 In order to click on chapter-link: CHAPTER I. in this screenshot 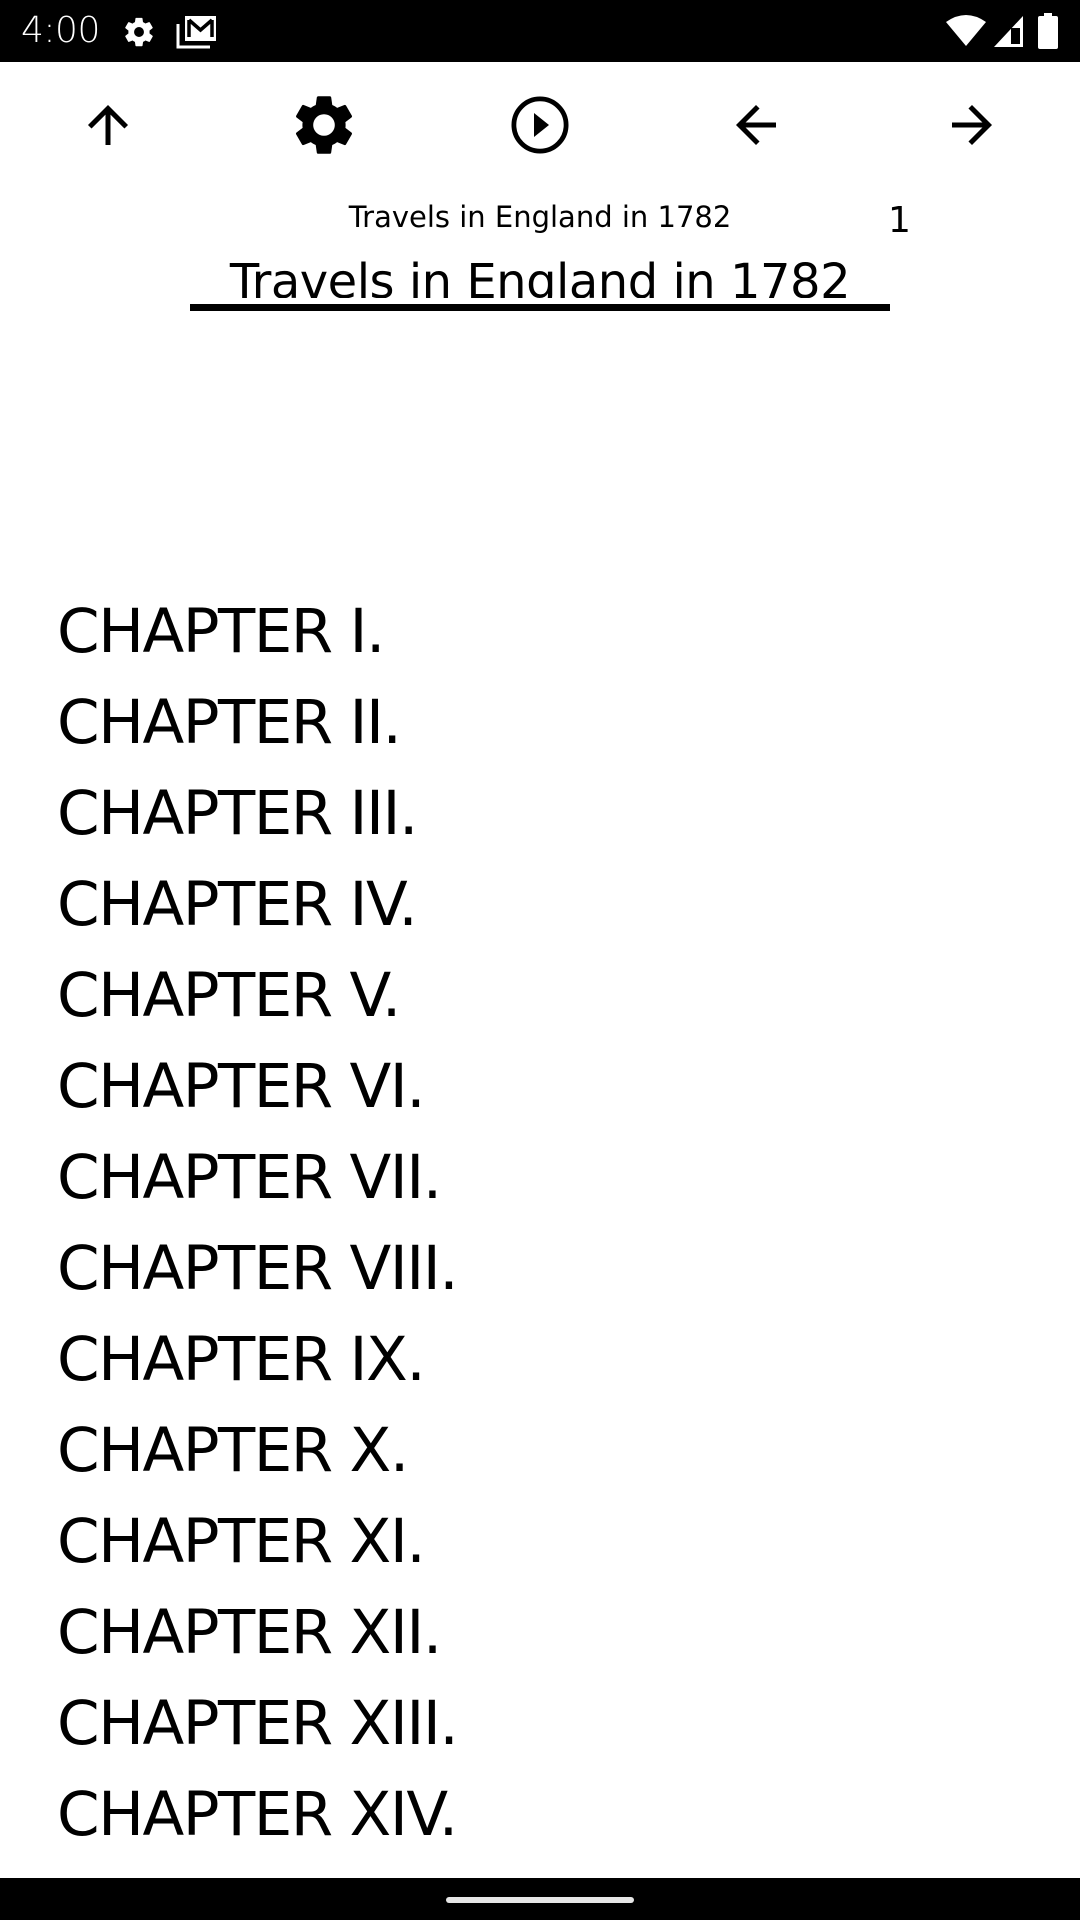, I will do `click(257, 631)`.